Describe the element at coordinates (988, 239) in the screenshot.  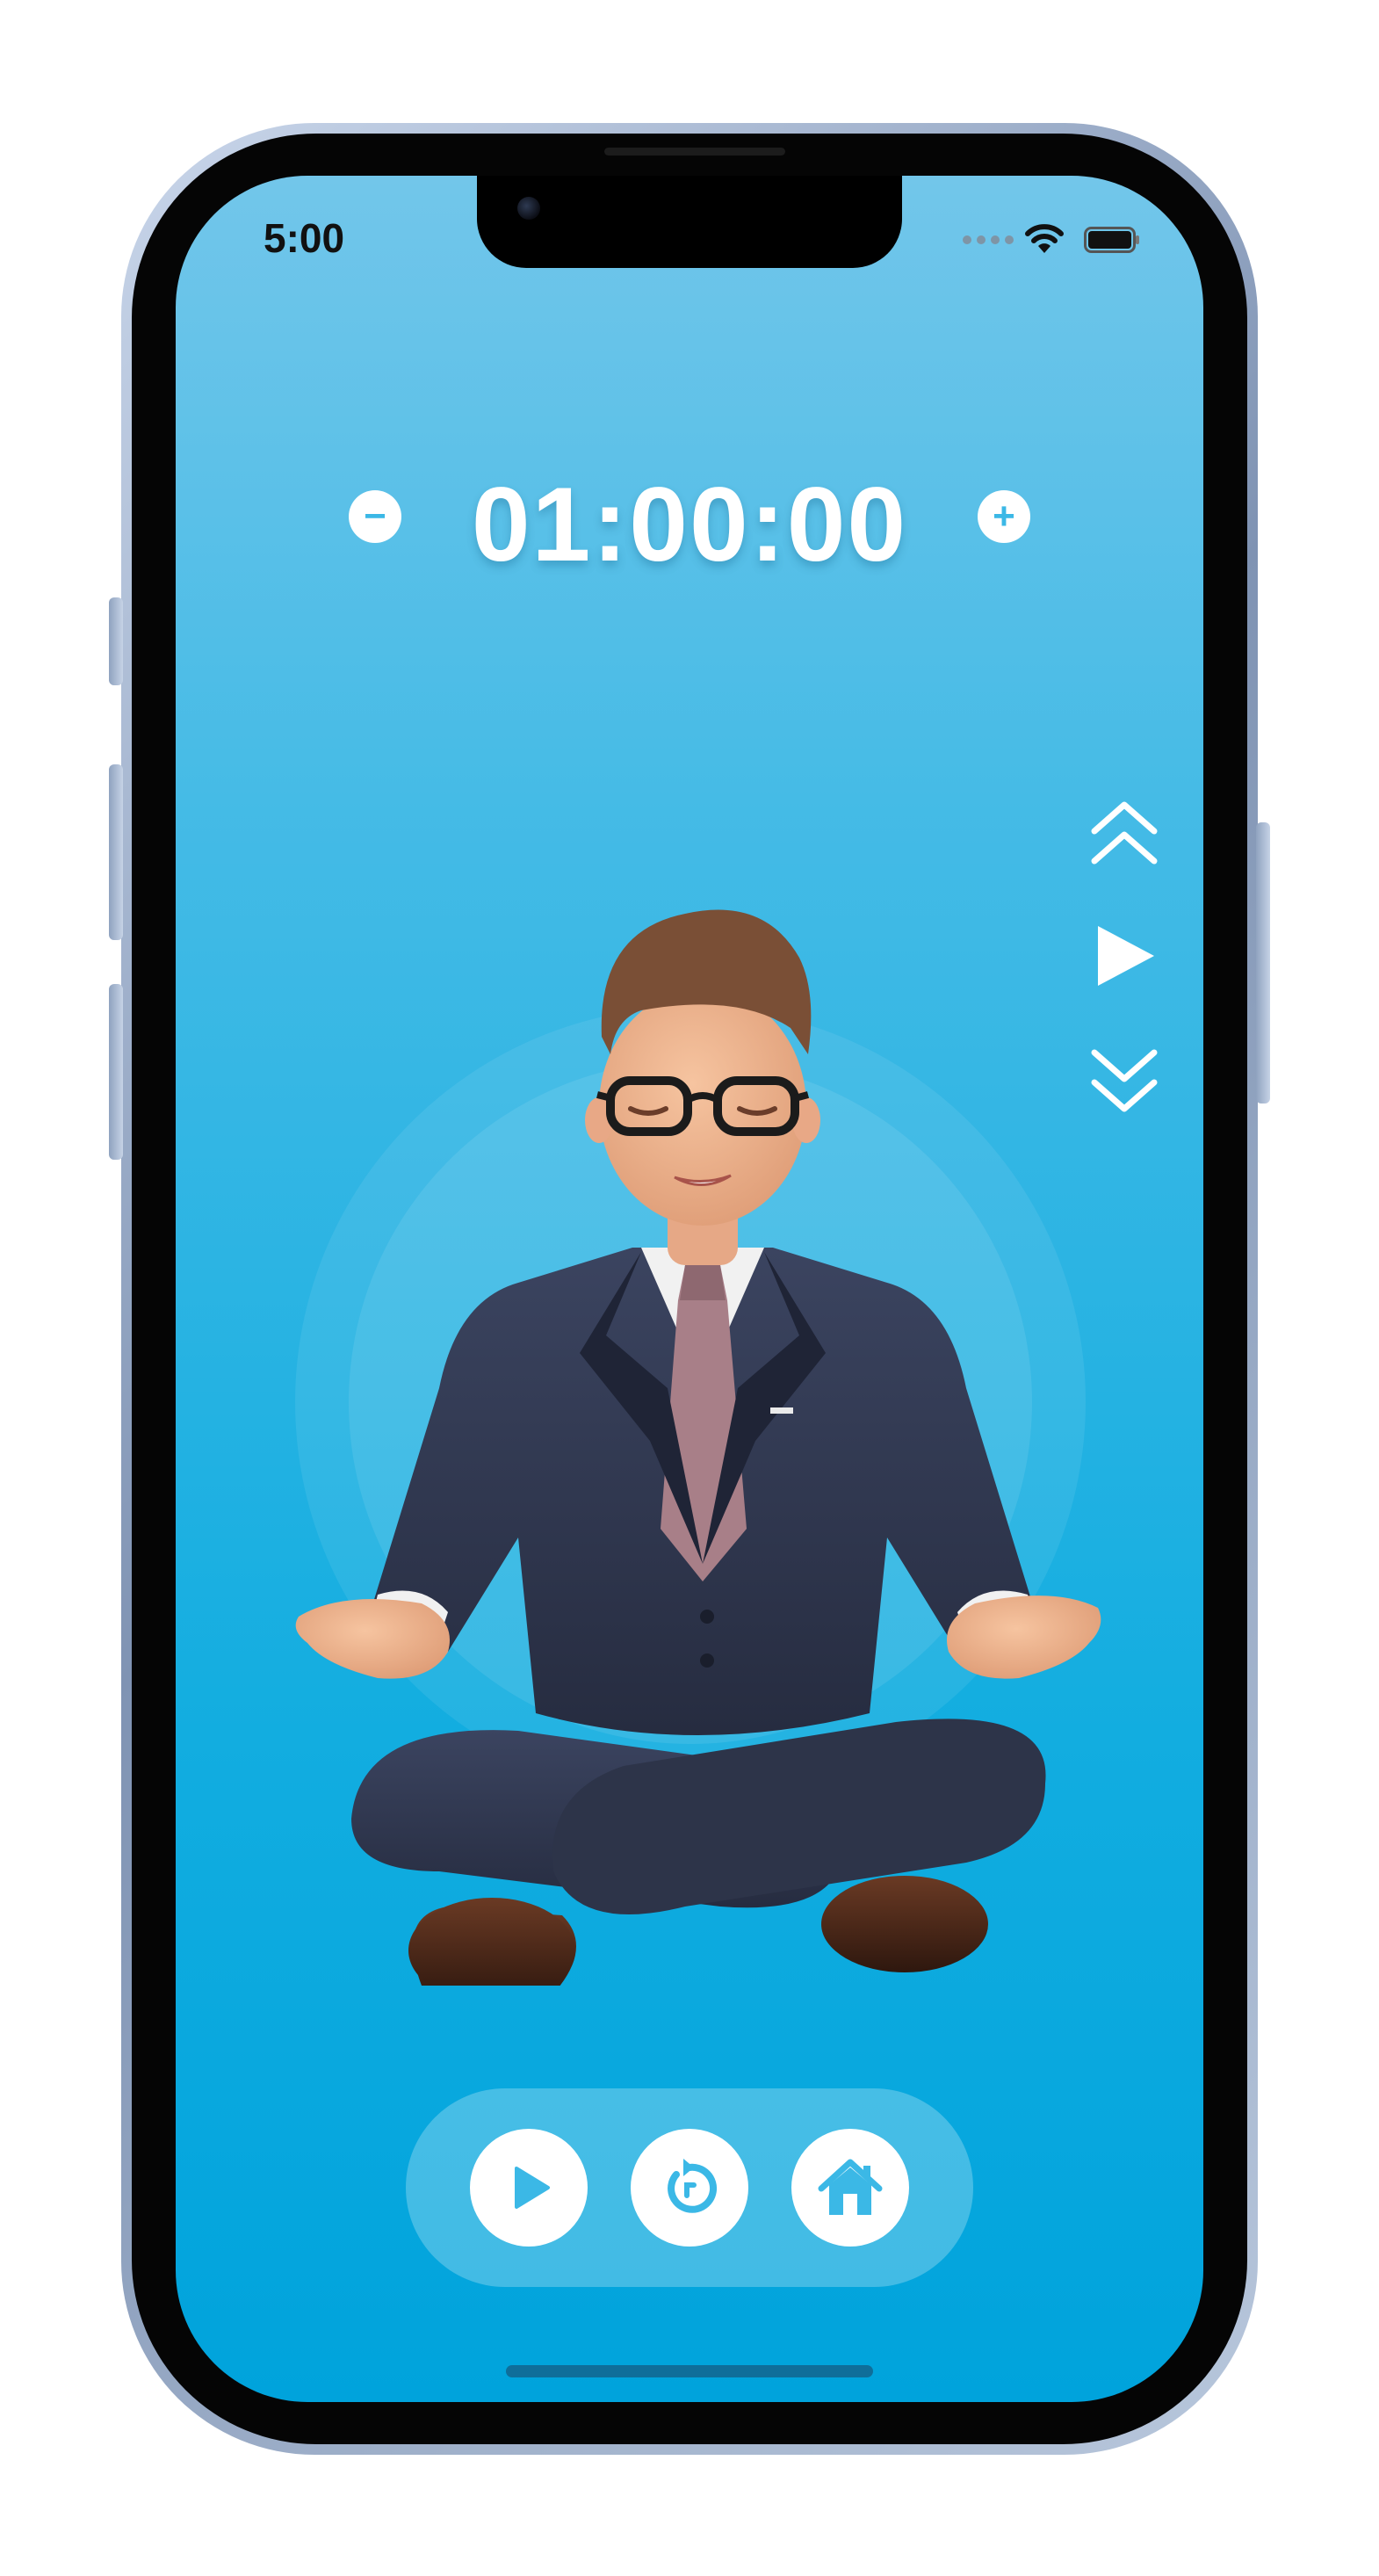
I see `cellular-signal-icon` at that location.